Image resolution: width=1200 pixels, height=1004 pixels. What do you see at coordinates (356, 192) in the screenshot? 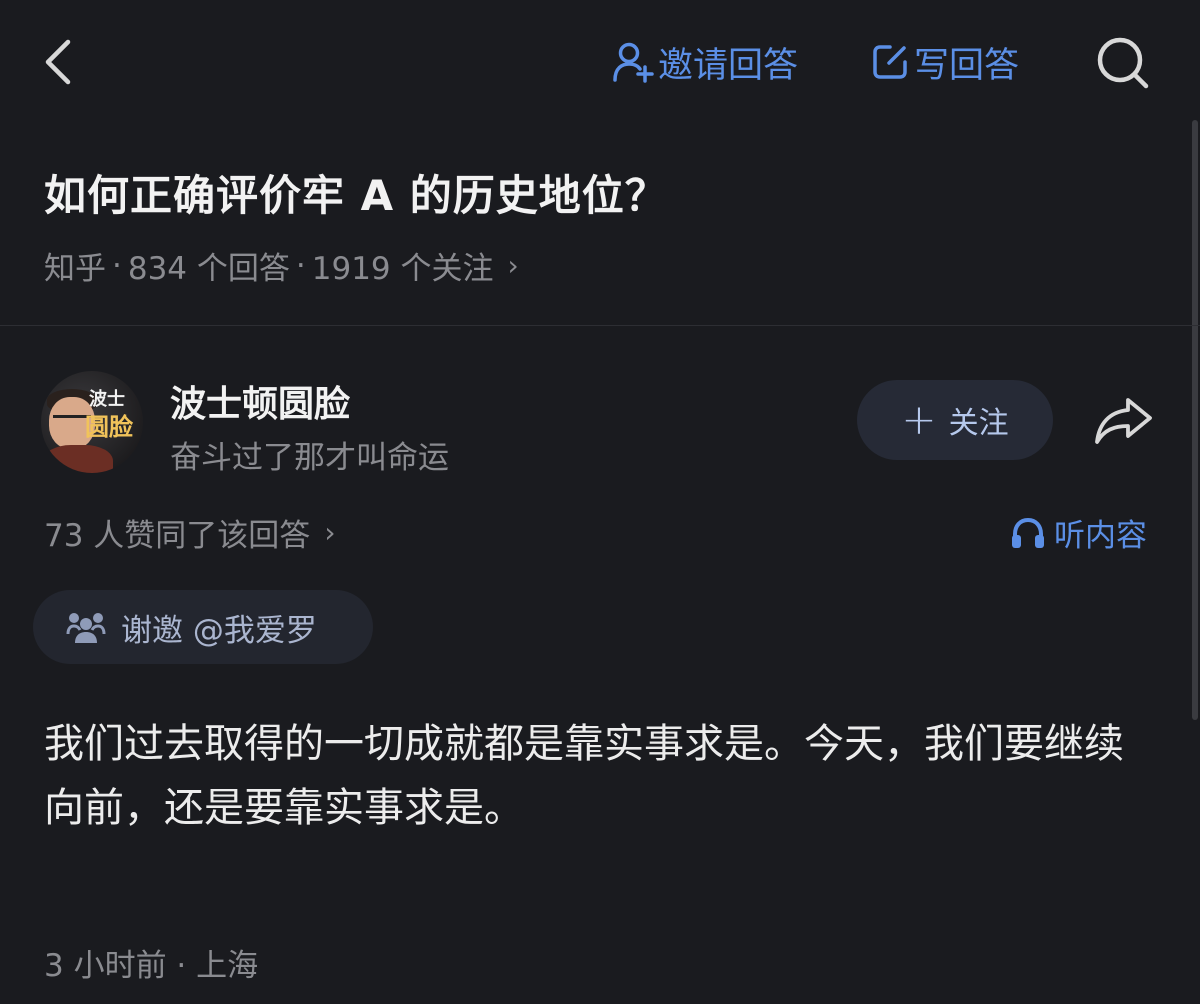
I see `question-title: 如何正确评价牢 A 的历史地位？` at bounding box center [356, 192].